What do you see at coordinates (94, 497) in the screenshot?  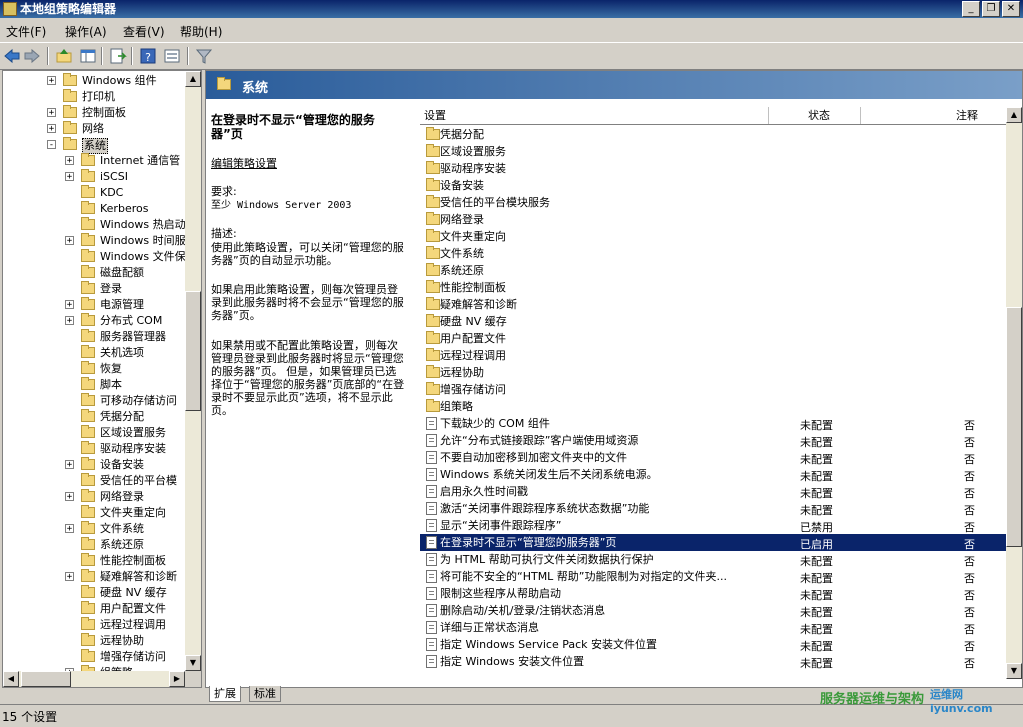 I see `tree-item: + 网络登录` at bounding box center [94, 497].